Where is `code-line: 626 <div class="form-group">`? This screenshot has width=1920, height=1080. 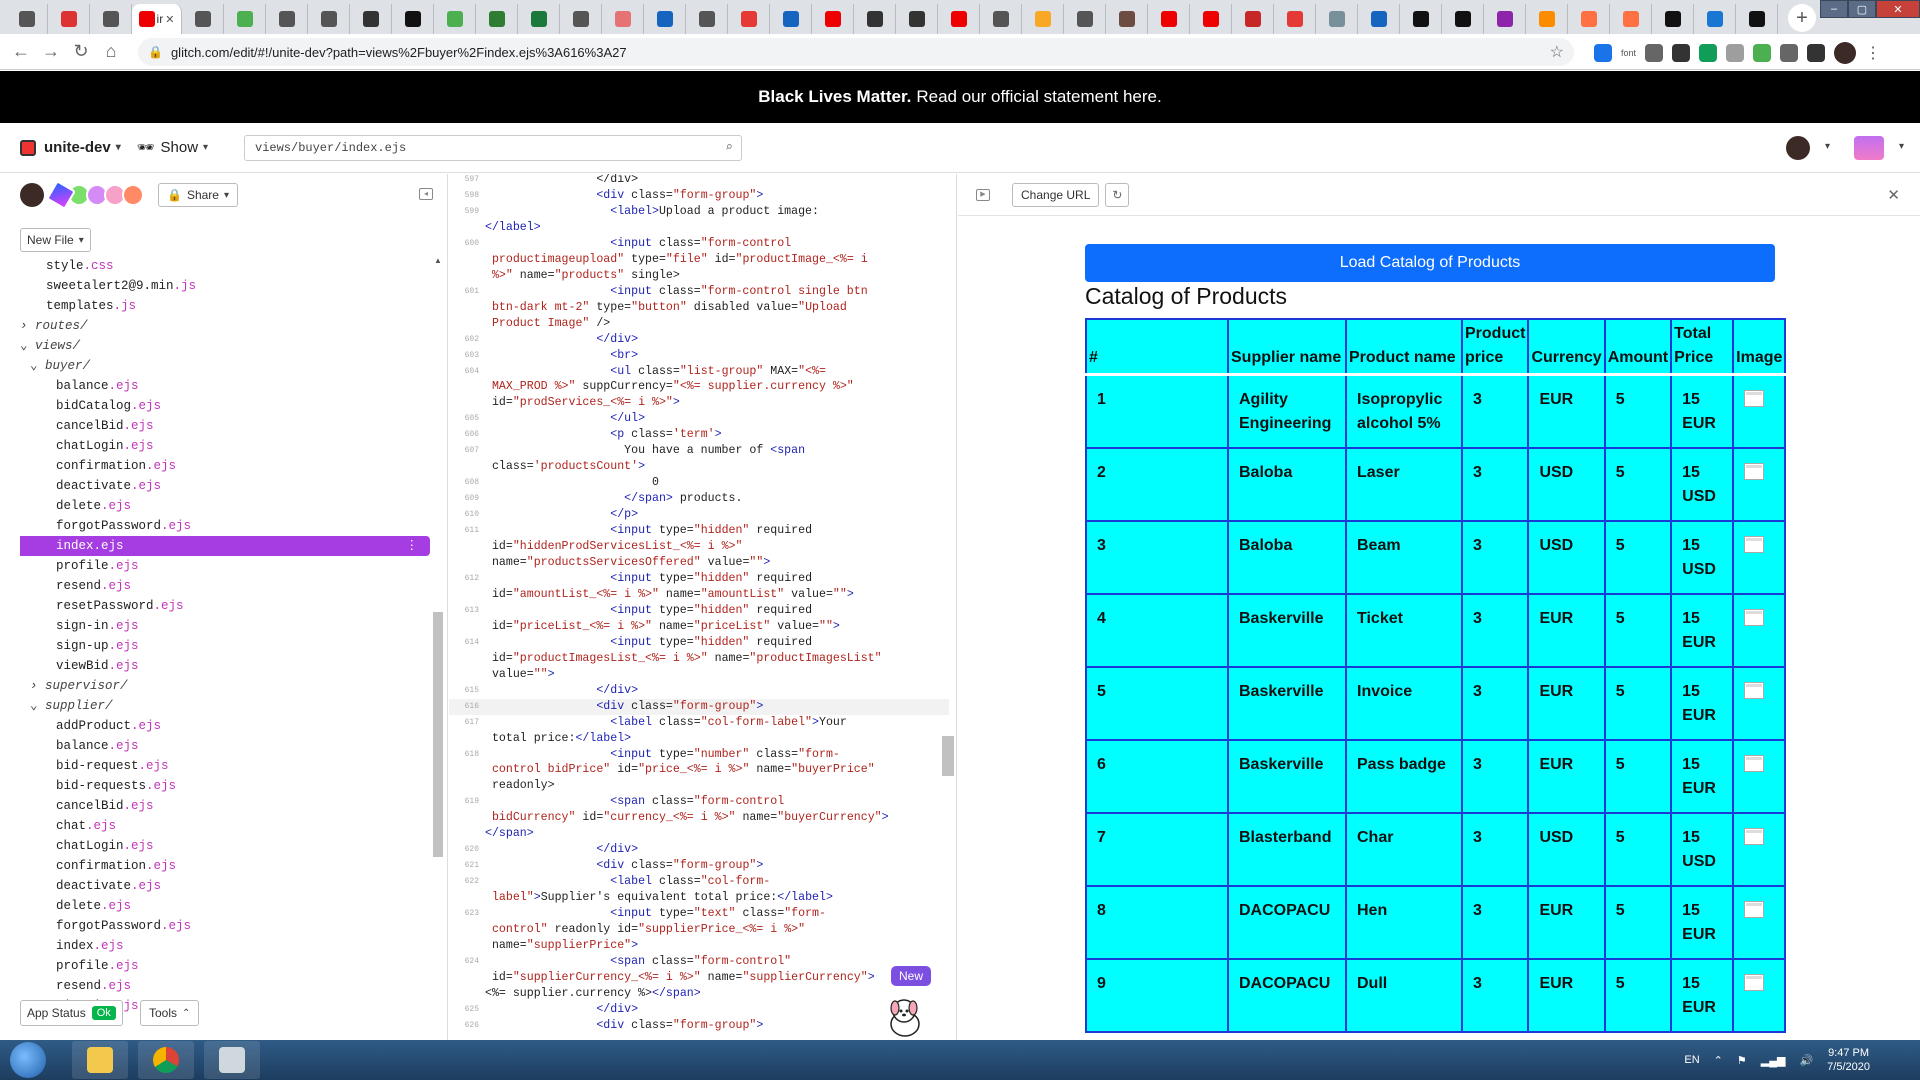
code-line: 626 <div class="form-group"> is located at coordinates (699, 1026).